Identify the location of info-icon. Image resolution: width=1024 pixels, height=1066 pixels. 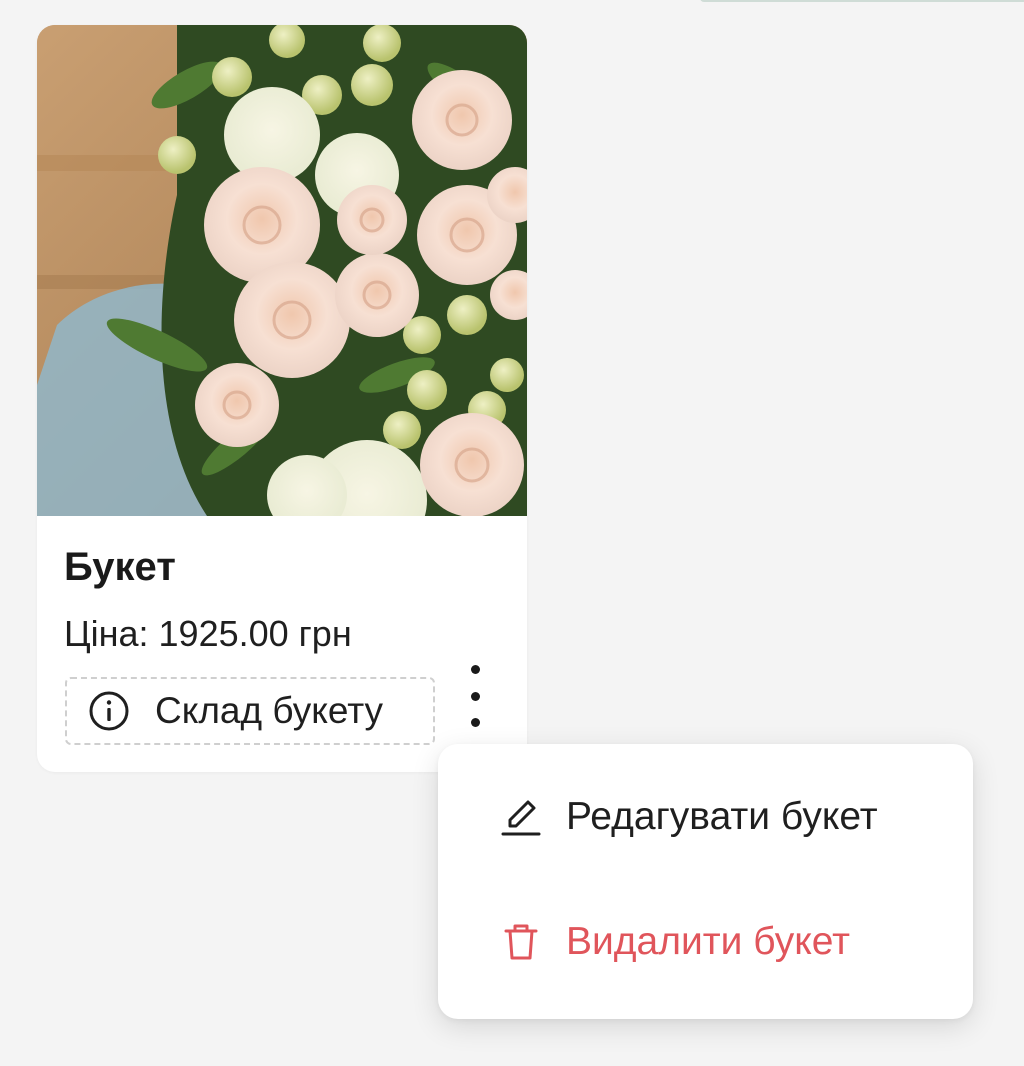
(109, 711).